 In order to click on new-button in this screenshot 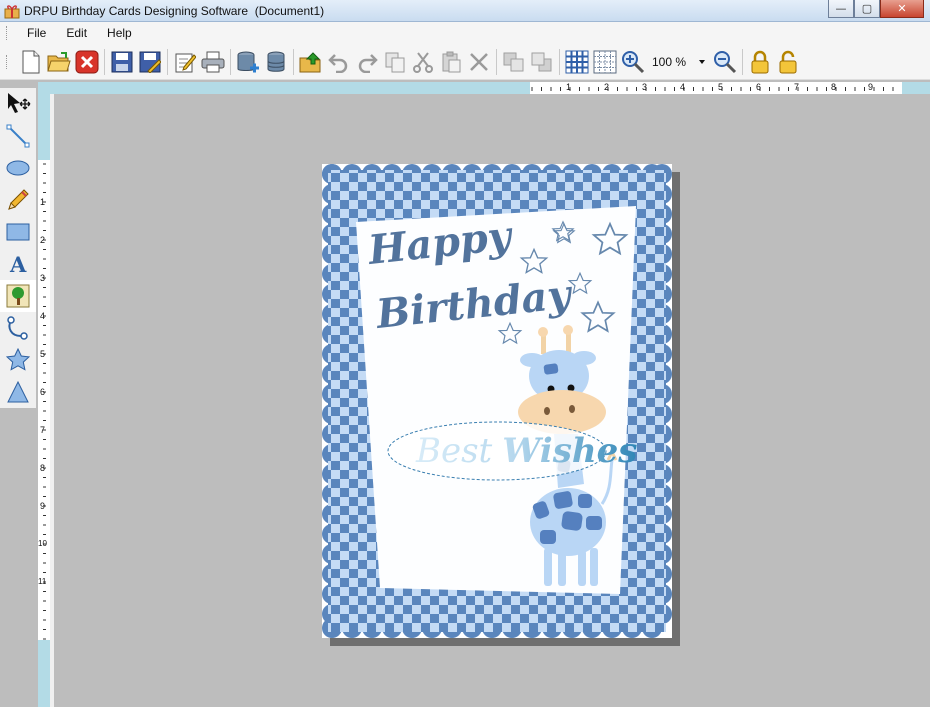, I will do `click(31, 62)`.